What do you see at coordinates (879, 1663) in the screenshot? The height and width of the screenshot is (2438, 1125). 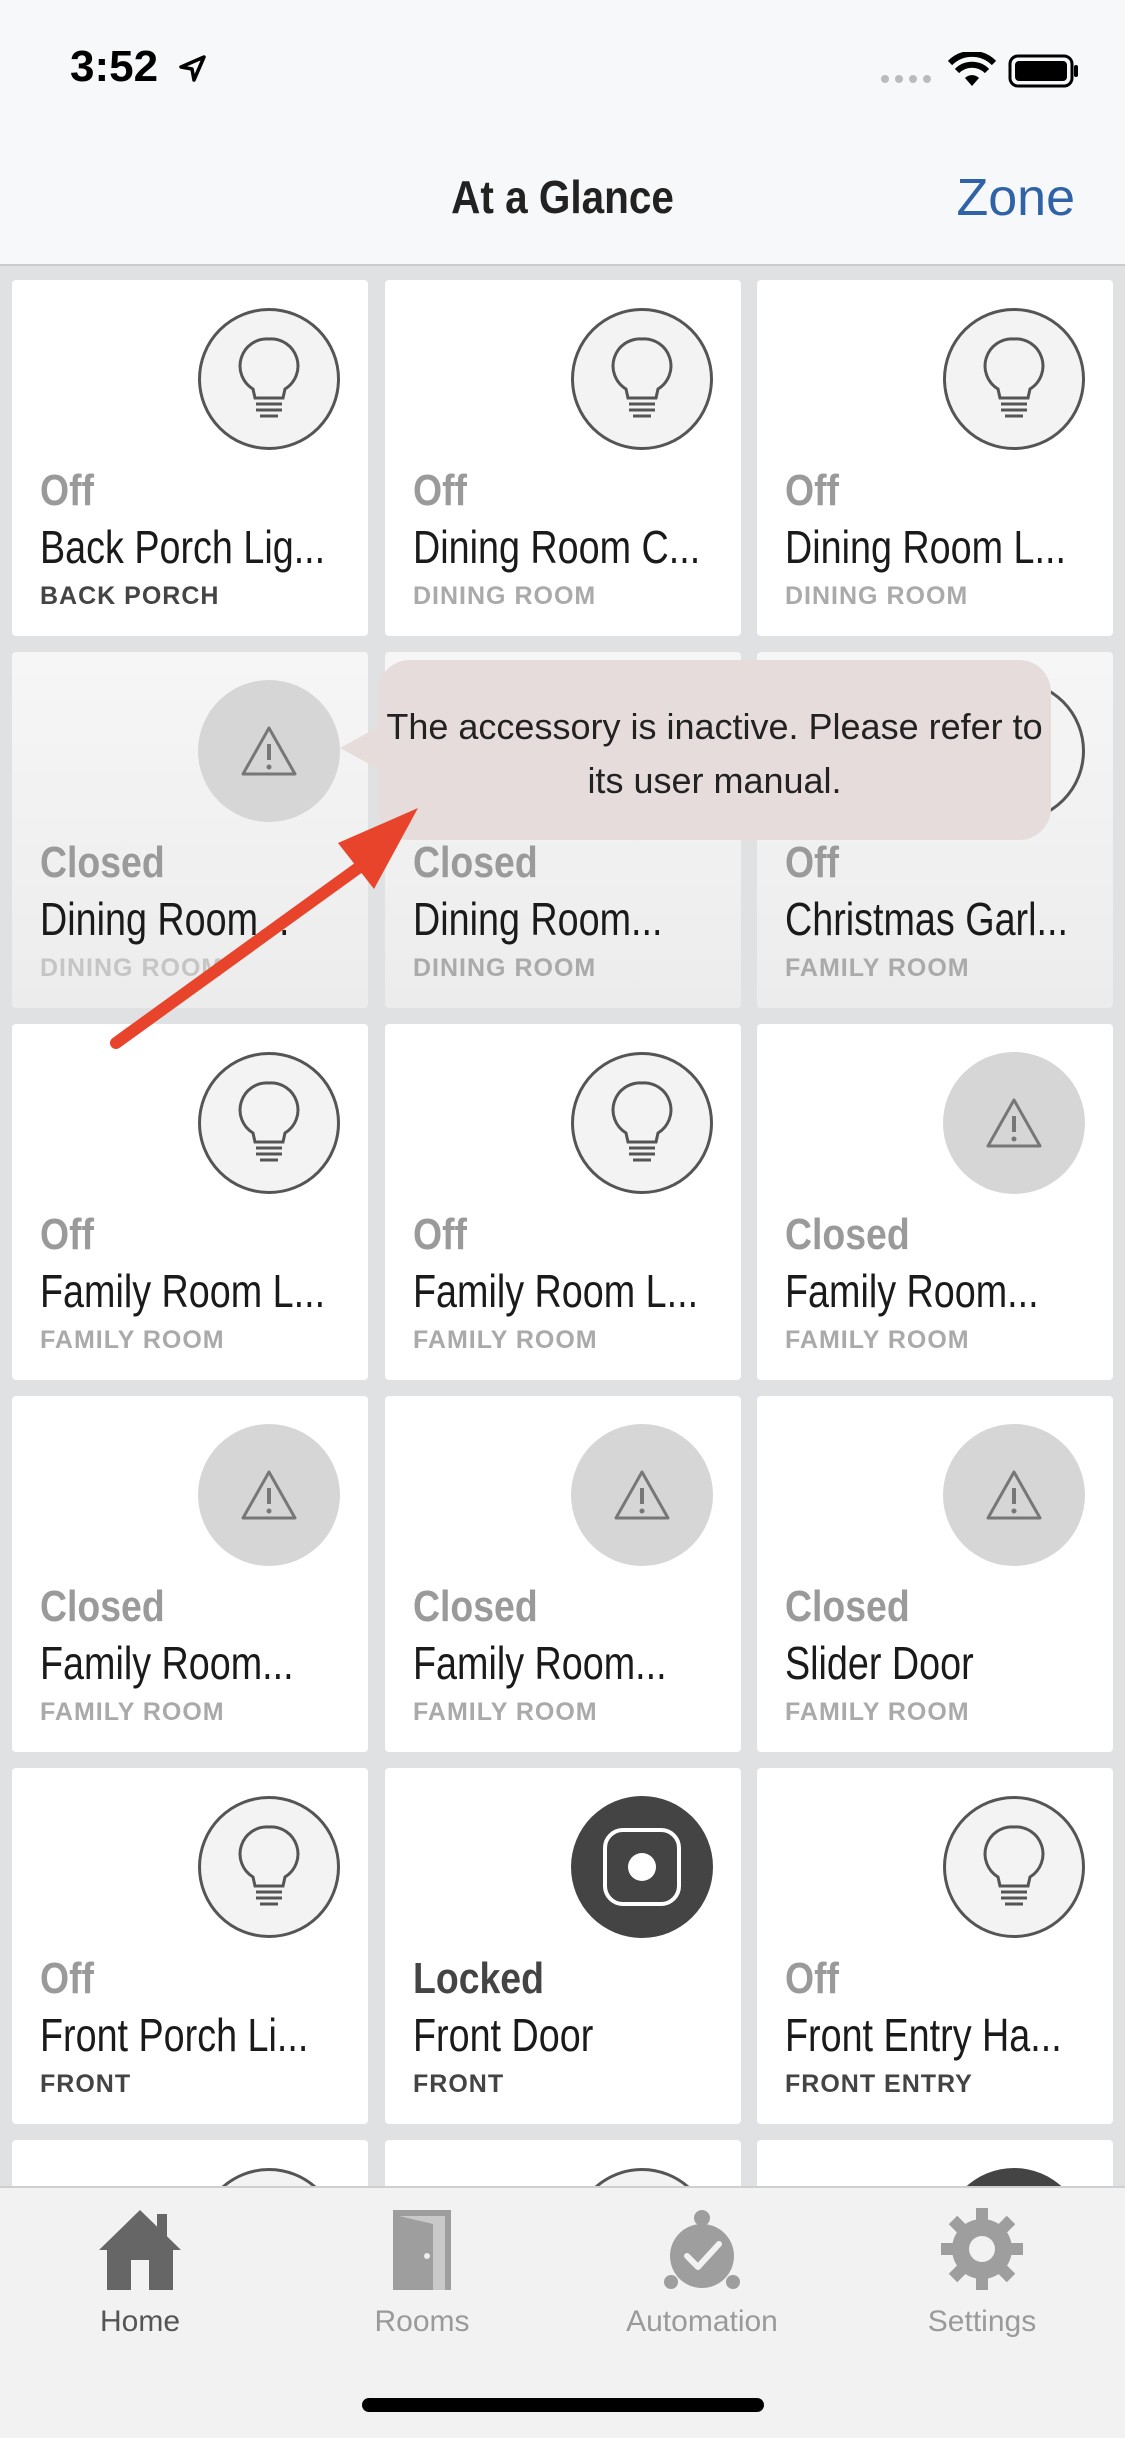 I see `tile-name: Slider Door` at bounding box center [879, 1663].